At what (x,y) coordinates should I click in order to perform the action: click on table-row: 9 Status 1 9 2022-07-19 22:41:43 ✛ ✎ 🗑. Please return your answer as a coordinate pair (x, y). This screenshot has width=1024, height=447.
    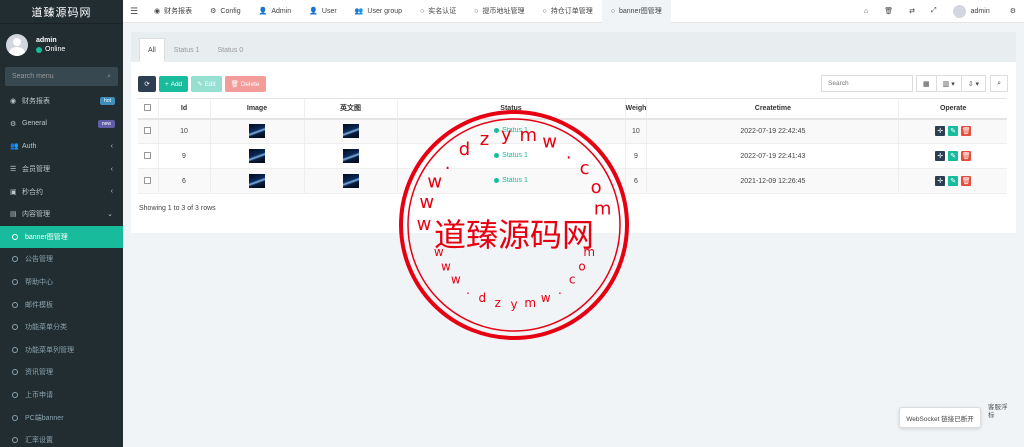
    Looking at the image, I should click on (572, 156).